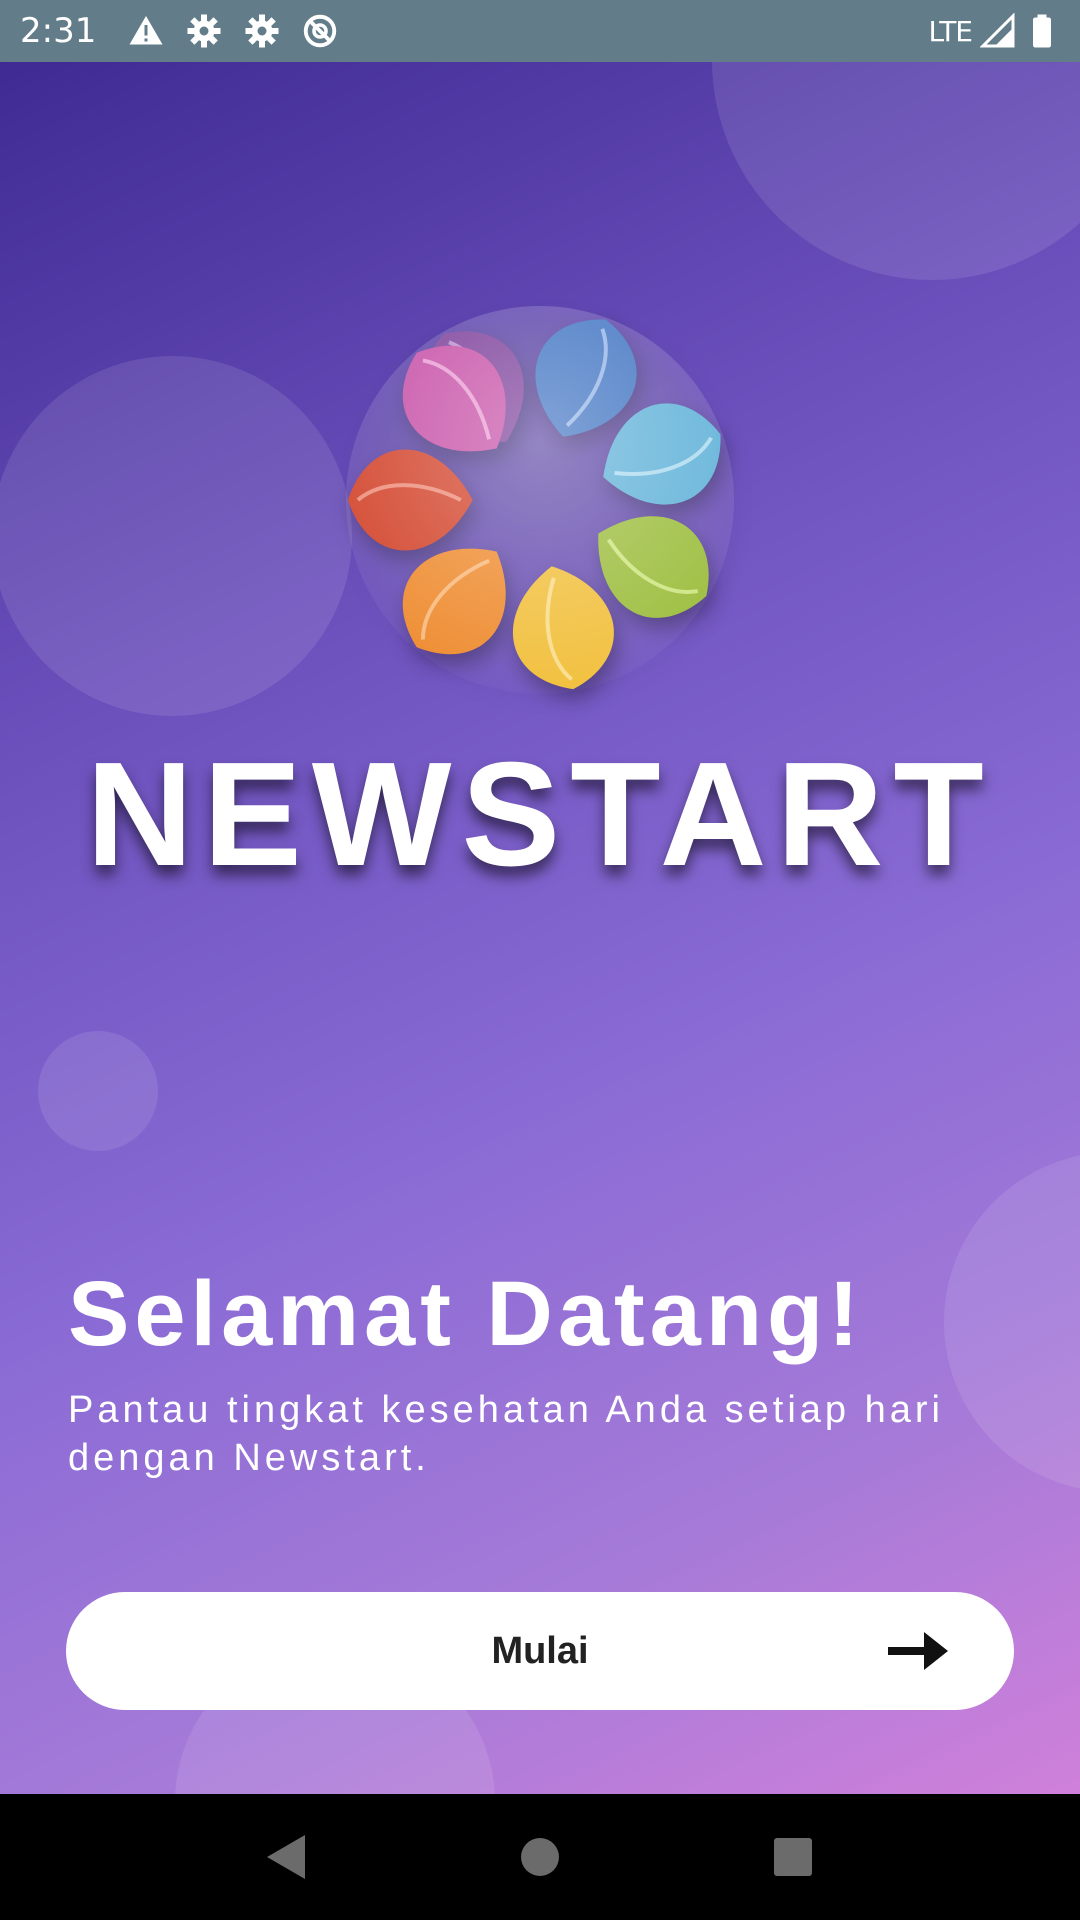  What do you see at coordinates (1042, 31) in the screenshot?
I see `battery-icon` at bounding box center [1042, 31].